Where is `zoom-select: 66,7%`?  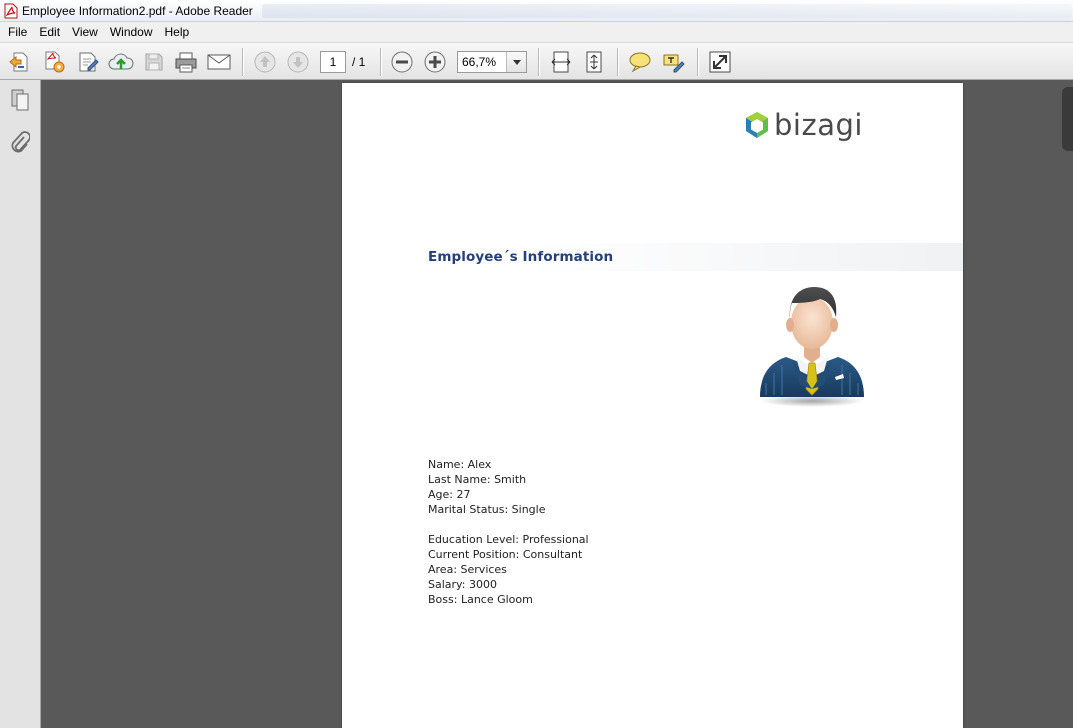
zoom-select: 66,7% is located at coordinates (492, 62).